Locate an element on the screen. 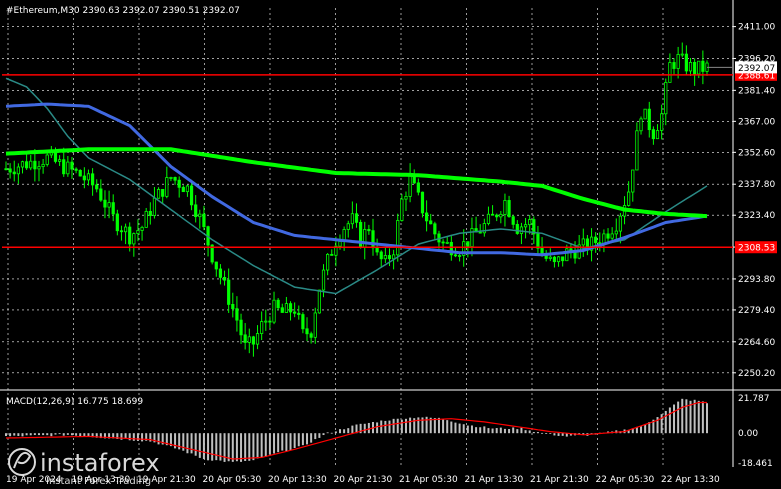  macd-axis: 21.787 0.00 -18.461 is located at coordinates (755, 431).